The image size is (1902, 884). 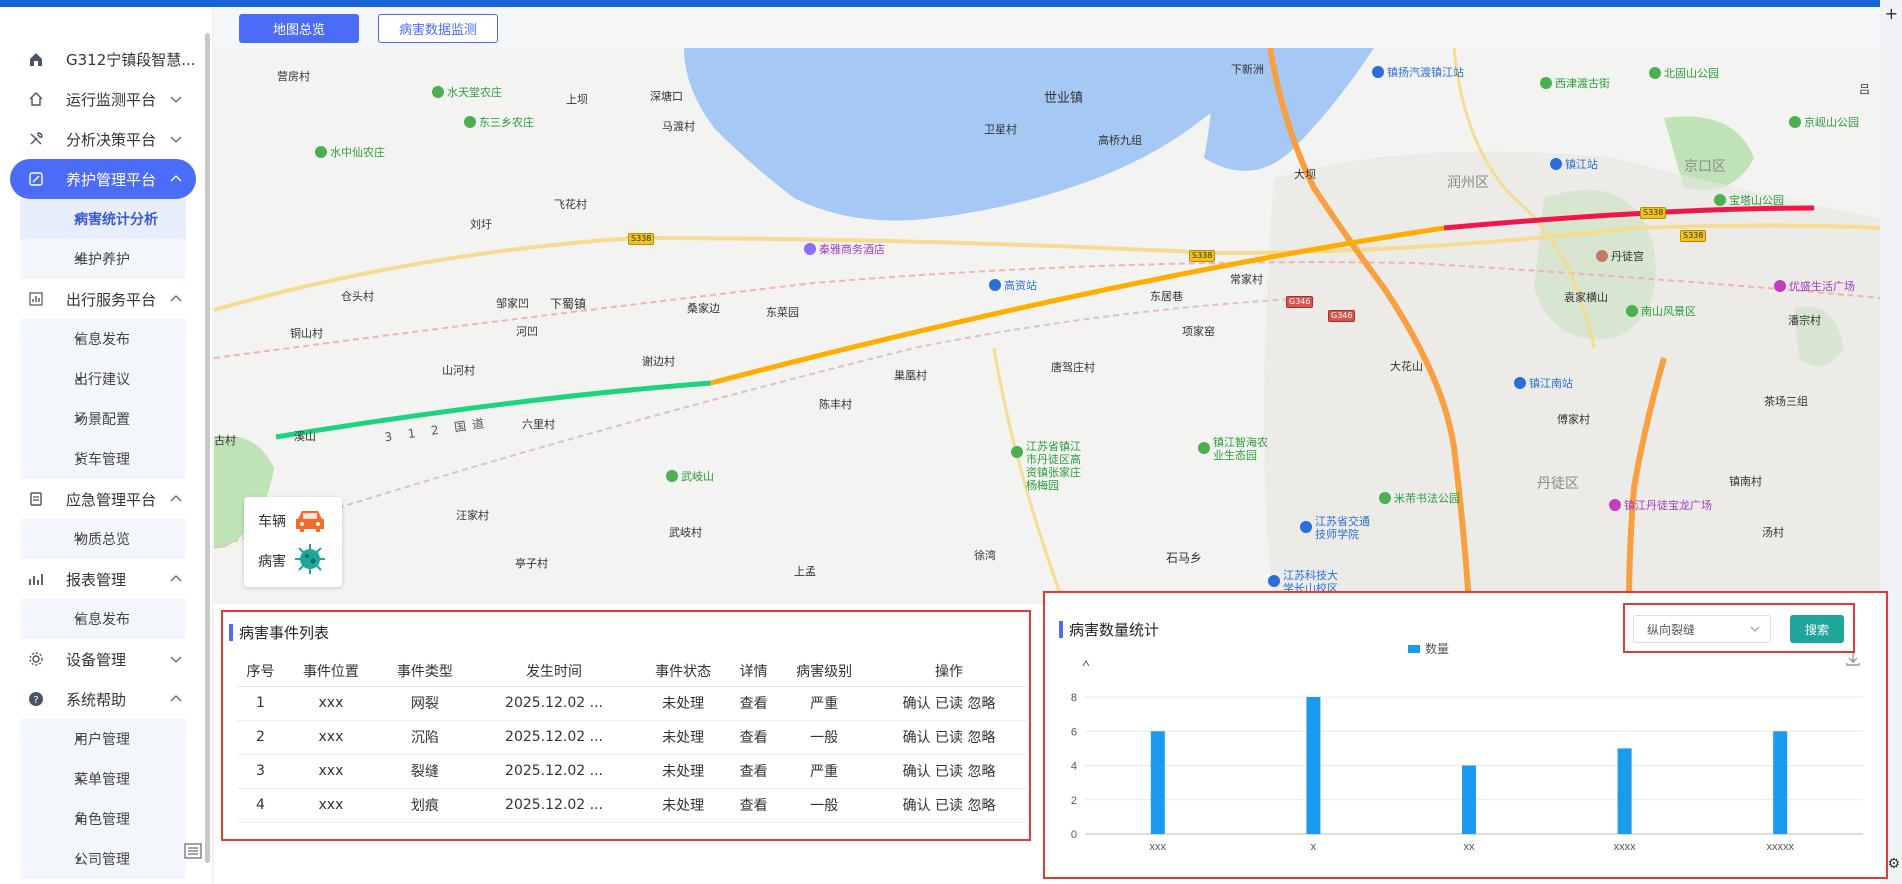 I want to click on map-label: 石马乡, so click(x=1184, y=558).